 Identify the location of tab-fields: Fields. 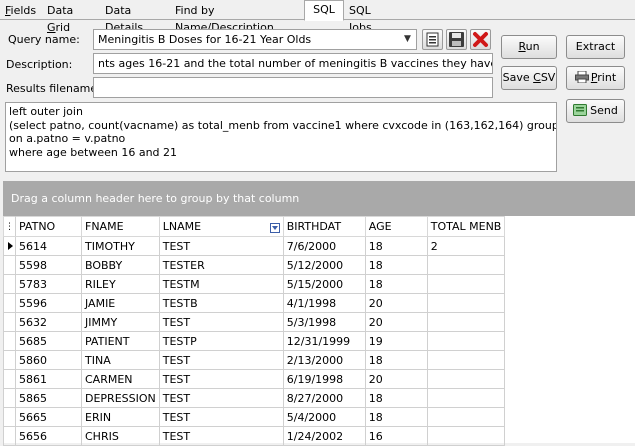
(21, 10).